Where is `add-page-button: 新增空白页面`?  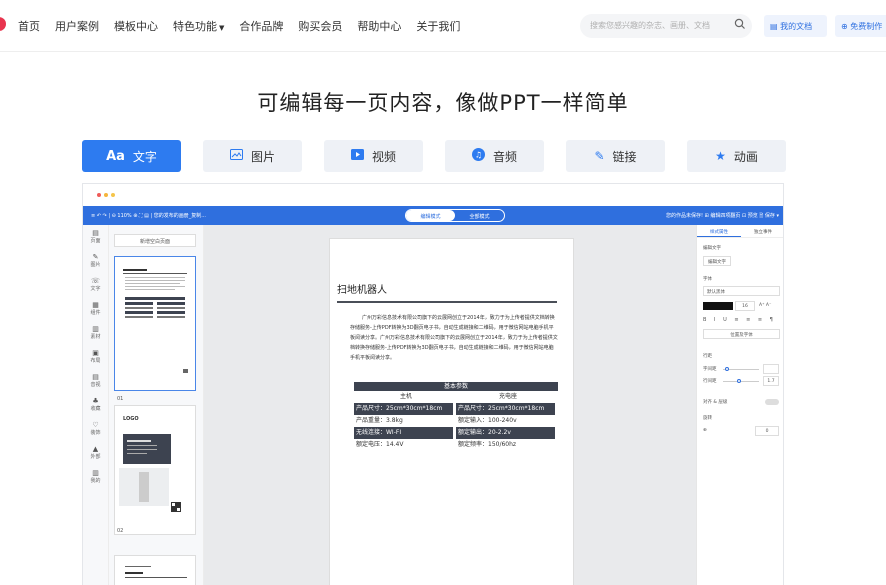 add-page-button: 新增空白页面 is located at coordinates (155, 240).